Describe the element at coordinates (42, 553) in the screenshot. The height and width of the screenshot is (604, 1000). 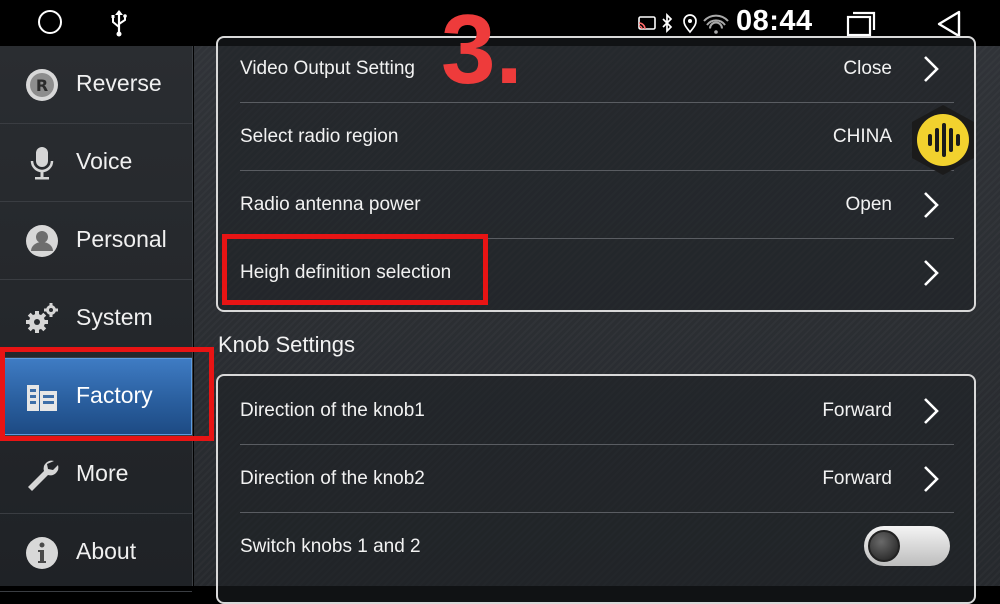
I see `info-icon` at that location.